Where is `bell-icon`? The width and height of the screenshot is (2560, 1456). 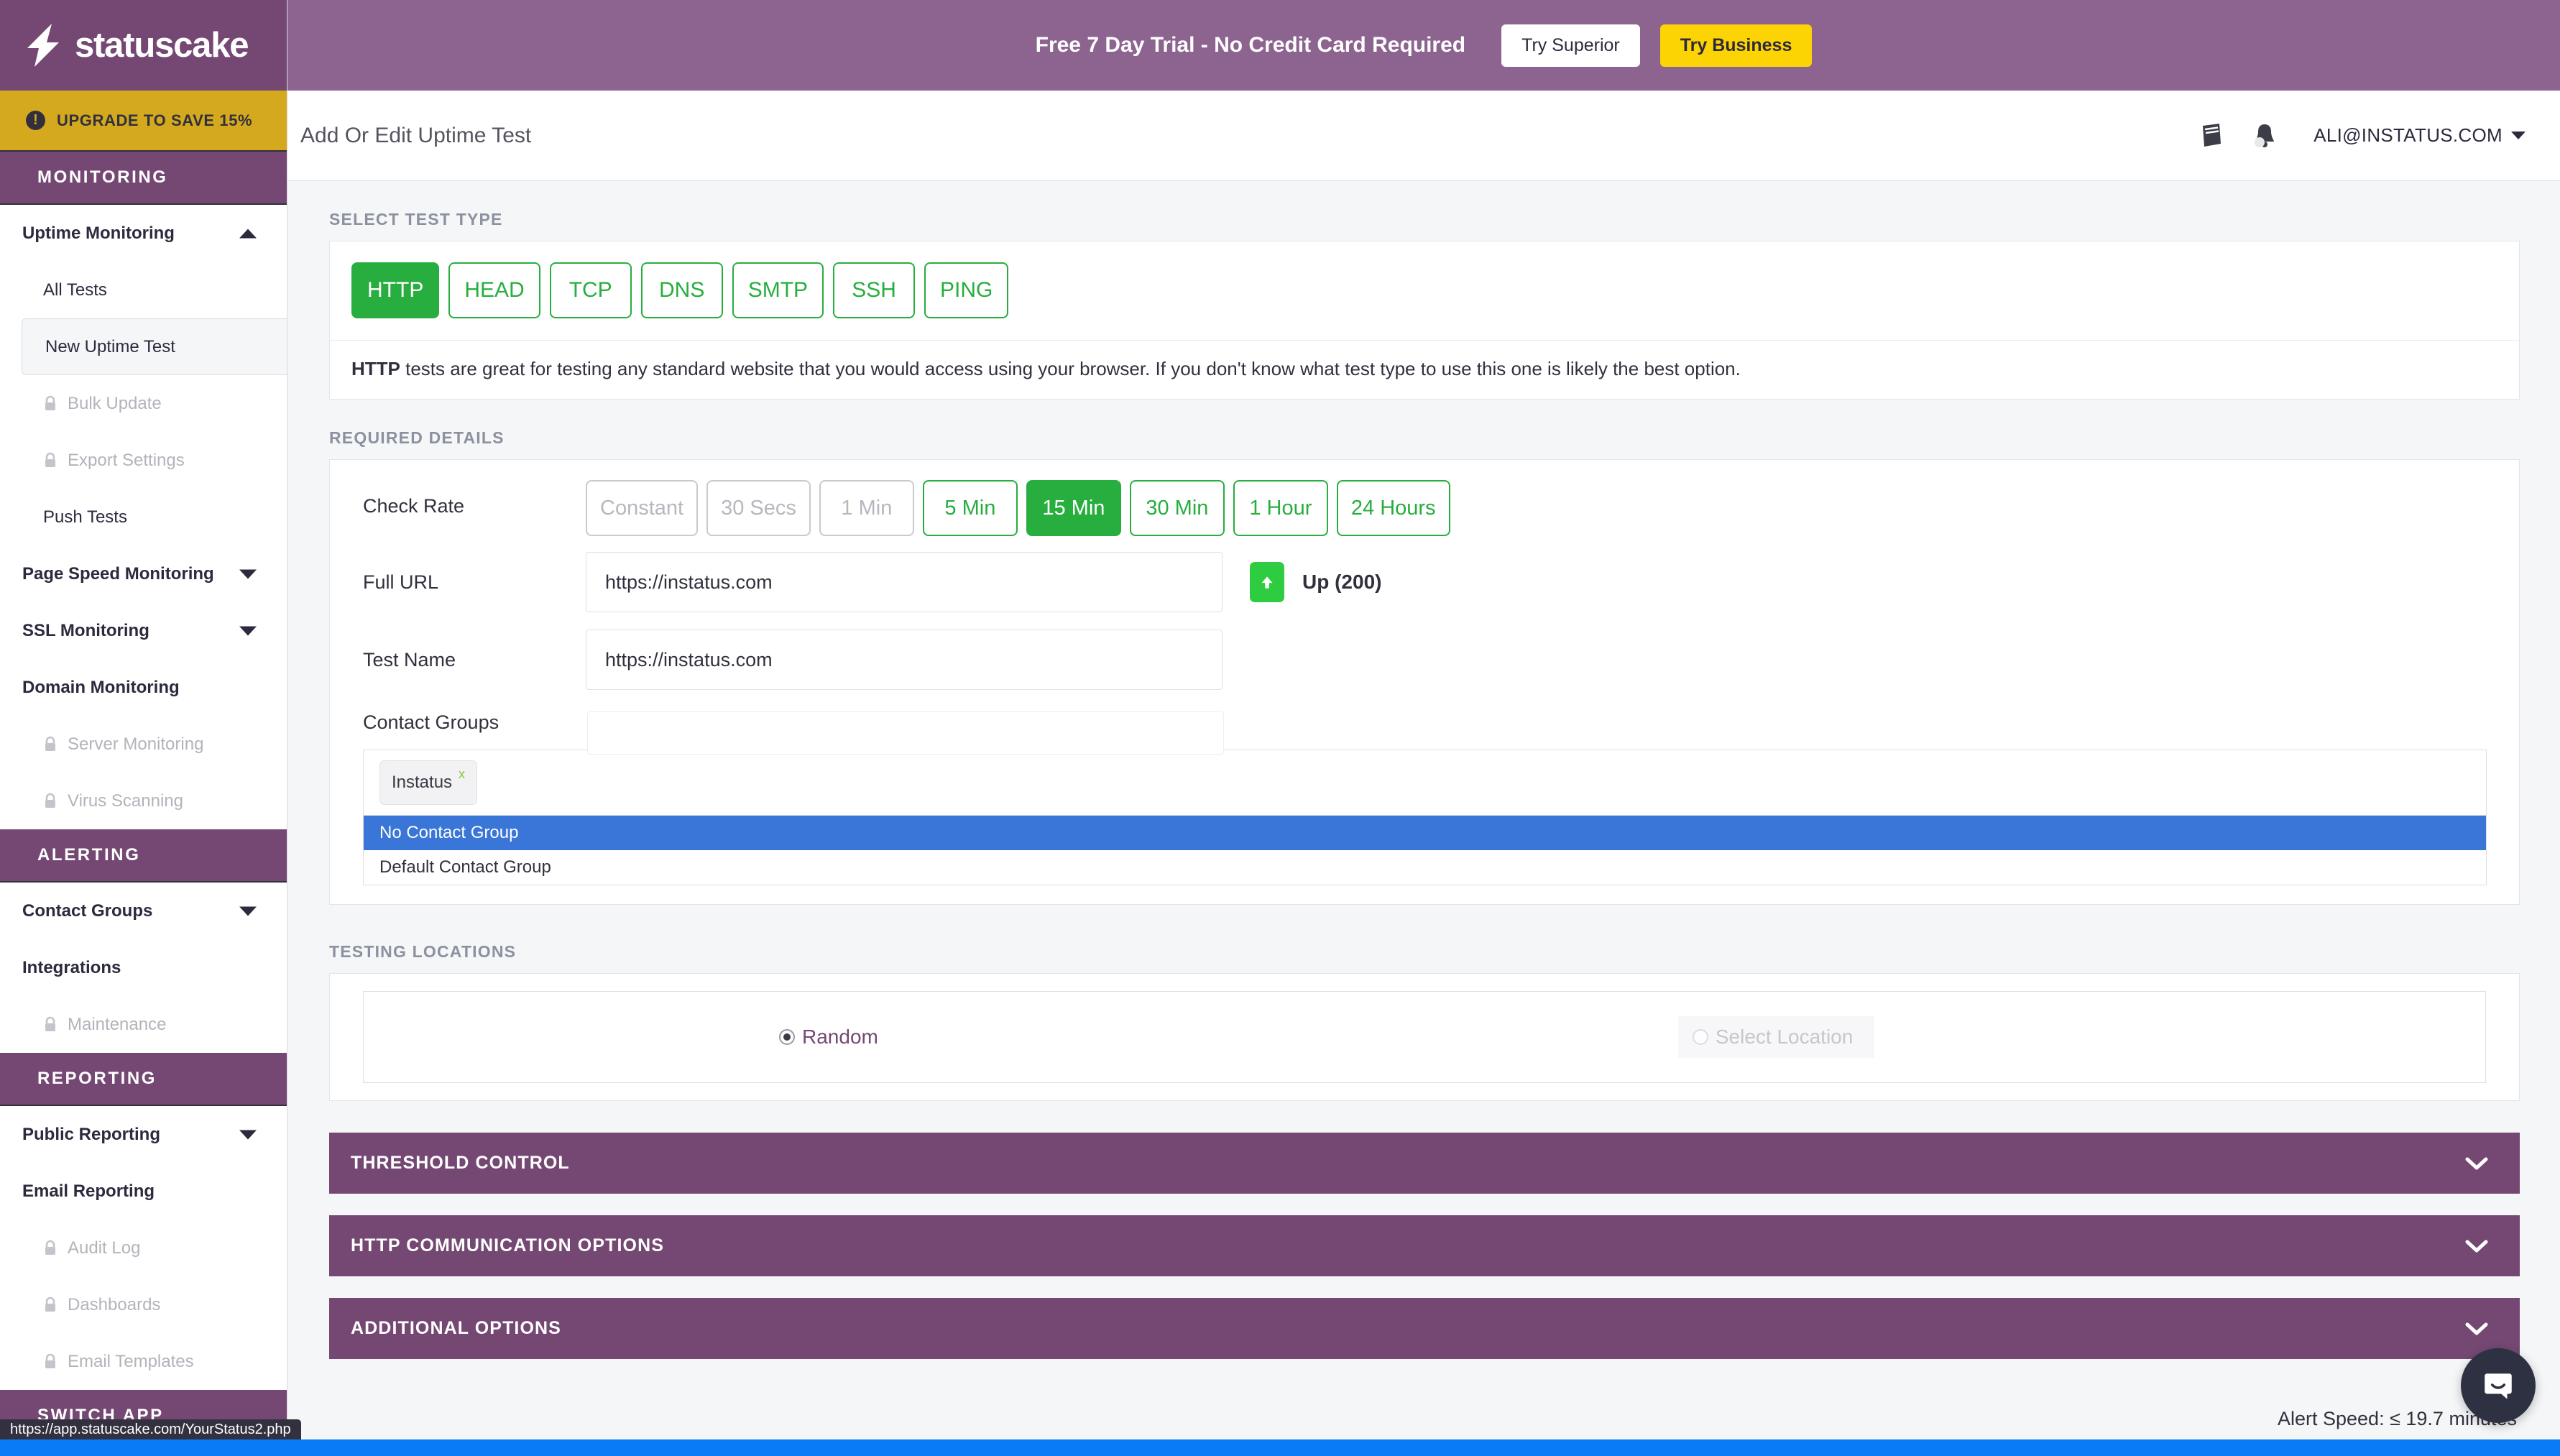 bell-icon is located at coordinates (2264, 135).